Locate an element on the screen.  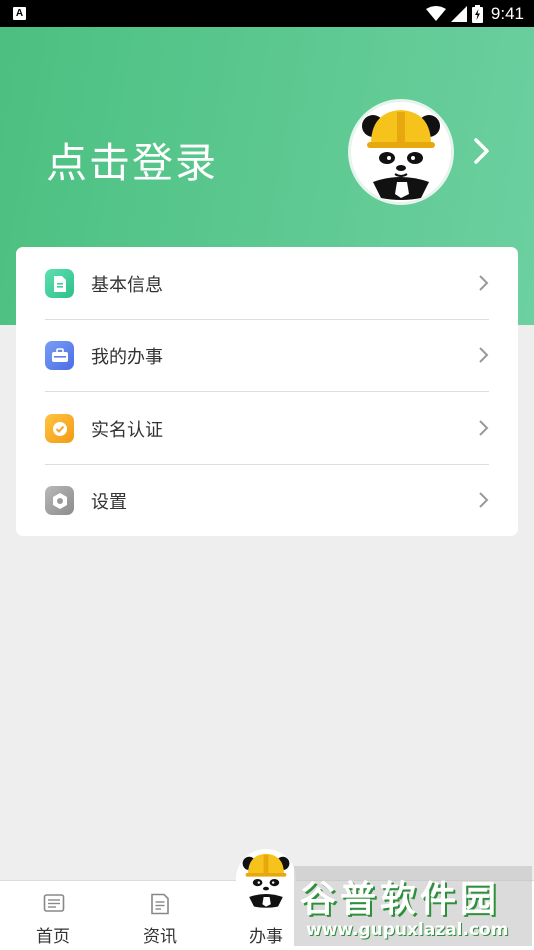
status-time: 9:41 is located at coordinates (507, 13).